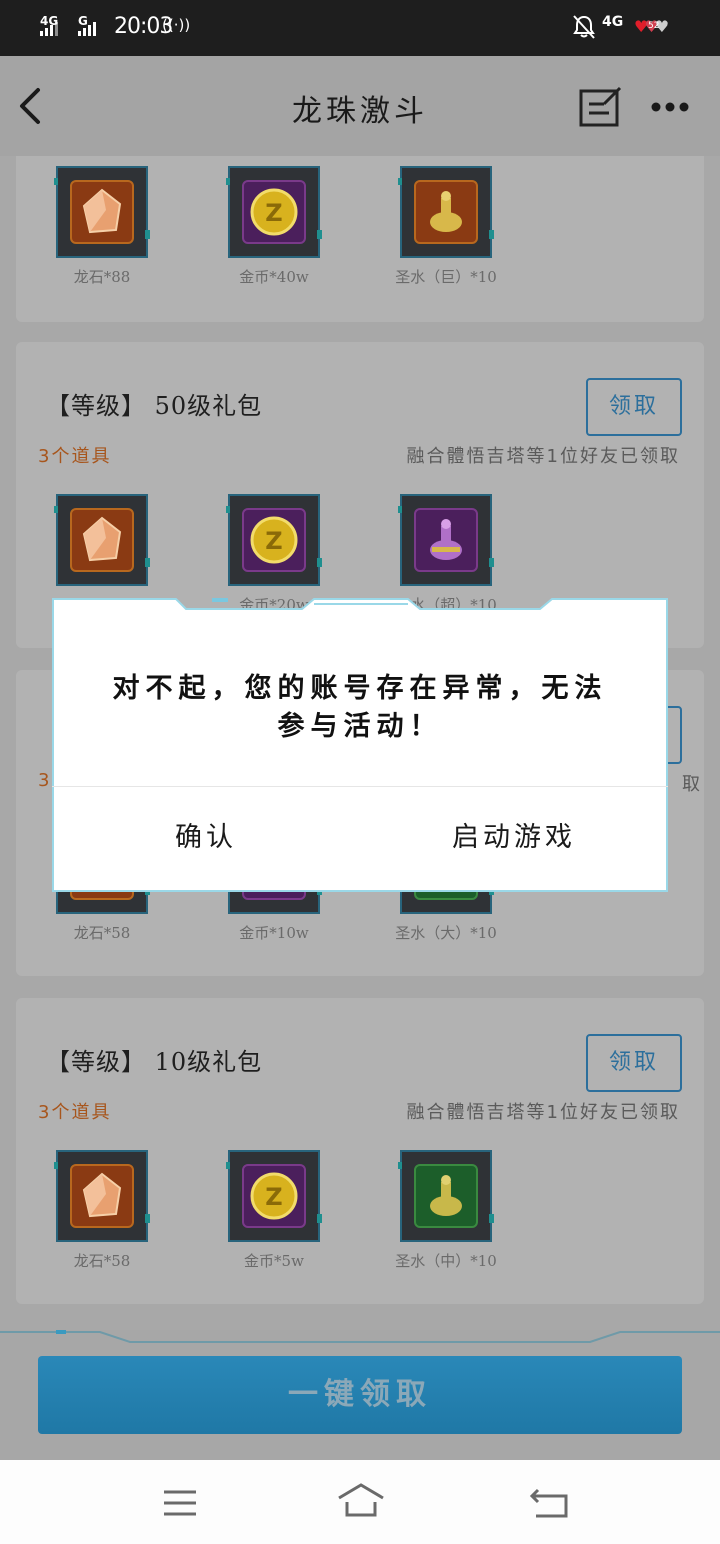  I want to click on holy-water-huge-icon, so click(446, 212).